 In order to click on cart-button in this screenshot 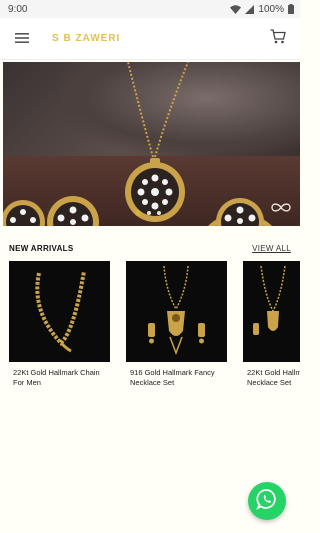, I will do `click(278, 39)`.